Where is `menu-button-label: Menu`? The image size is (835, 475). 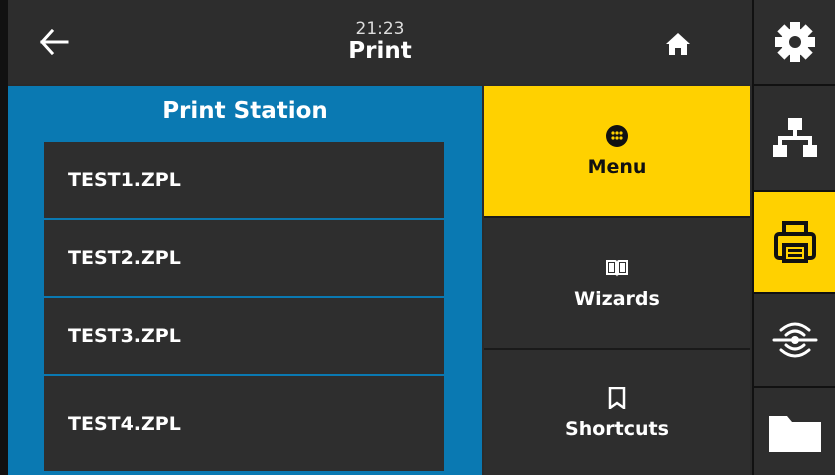
menu-button-label: Menu is located at coordinates (617, 167).